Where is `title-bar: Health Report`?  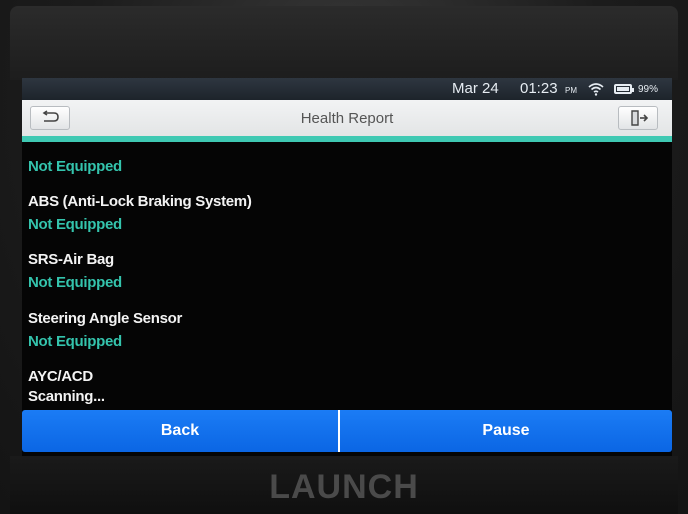
title-bar: Health Report is located at coordinates (347, 121).